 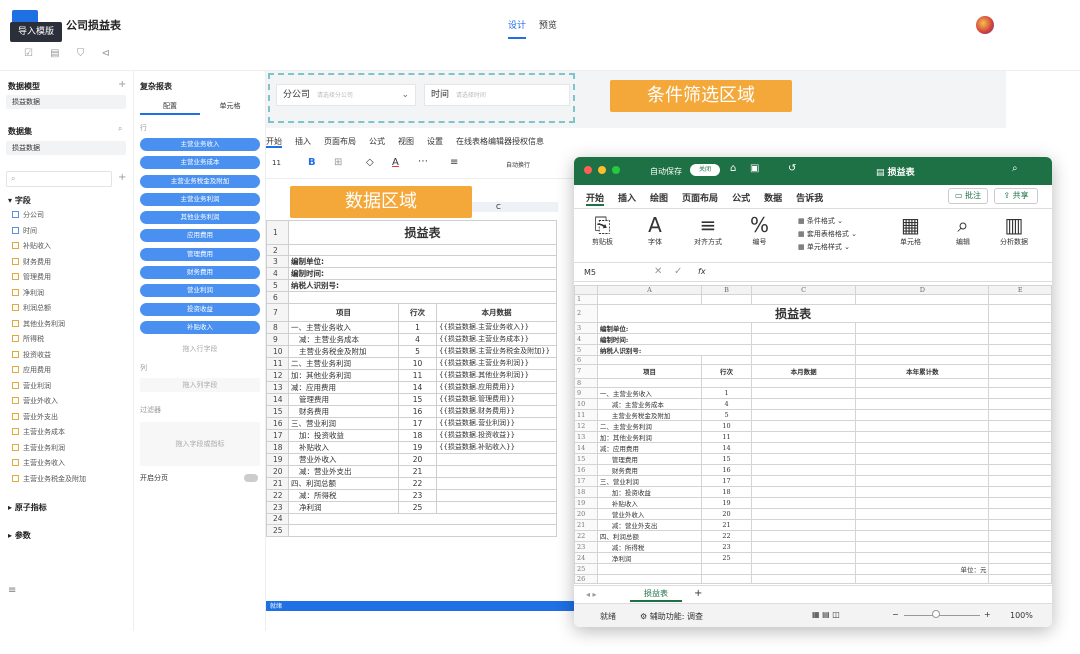 What do you see at coordinates (655, 230) in the screenshot?
I see `ribbon-group: A 字体` at bounding box center [655, 230].